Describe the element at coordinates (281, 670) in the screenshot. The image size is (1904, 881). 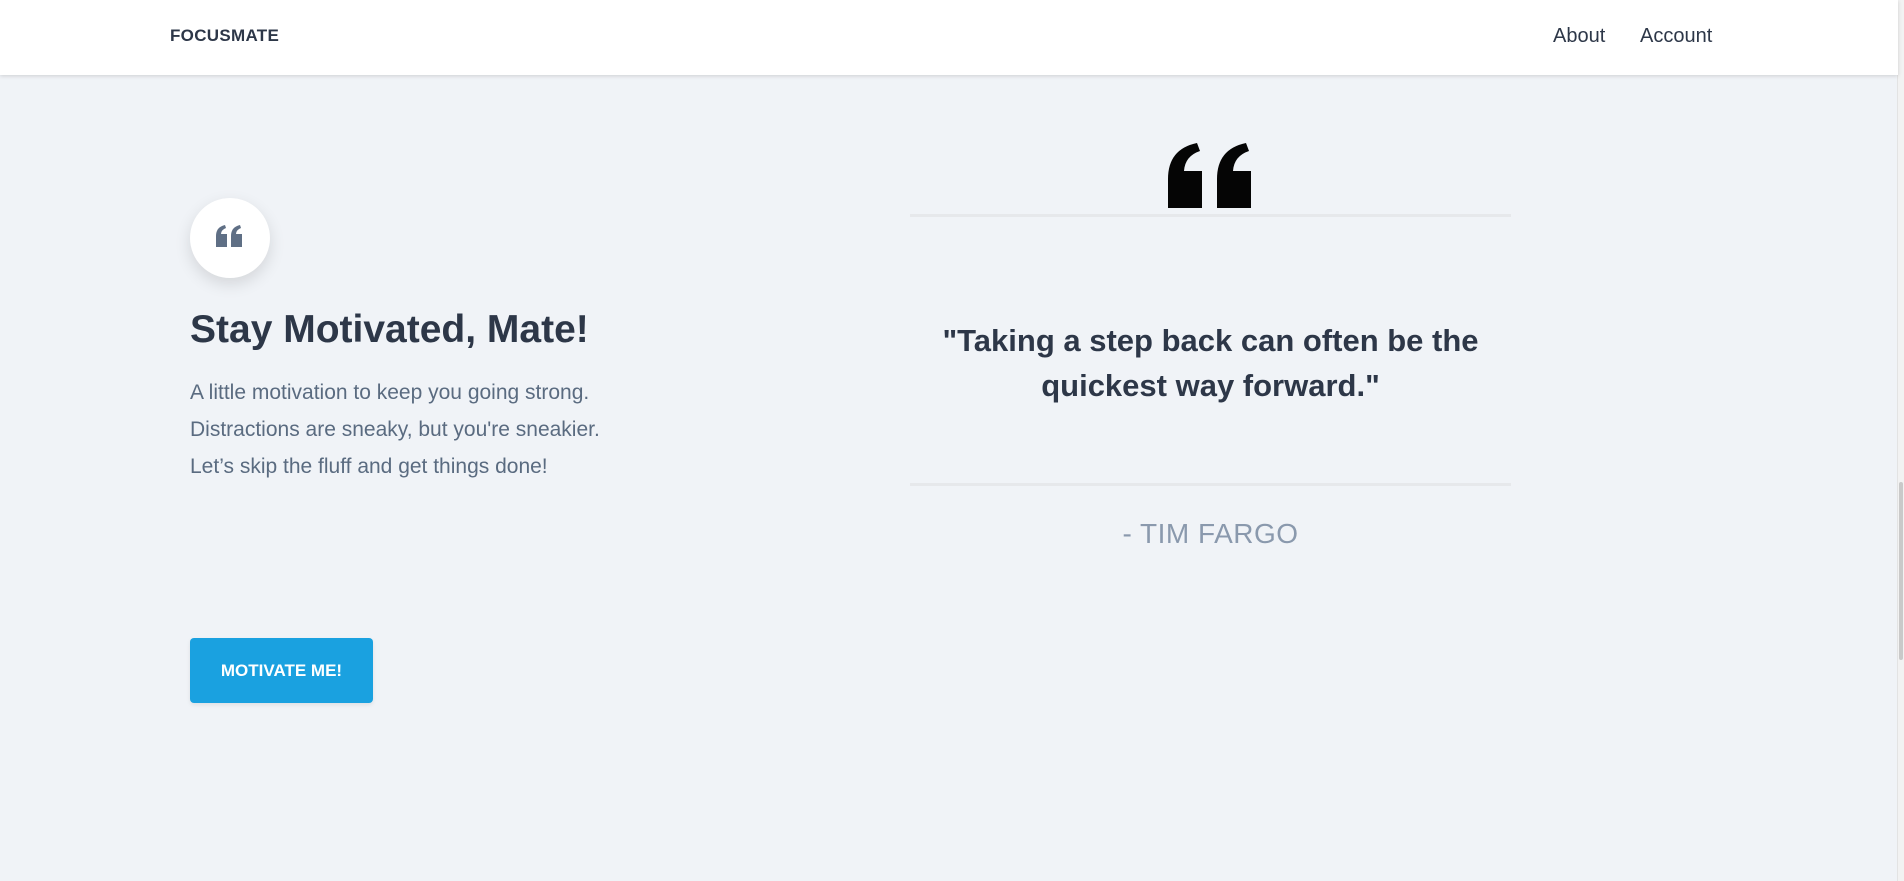
I see `motivate-me-button: MOTIVATE ME!` at that location.